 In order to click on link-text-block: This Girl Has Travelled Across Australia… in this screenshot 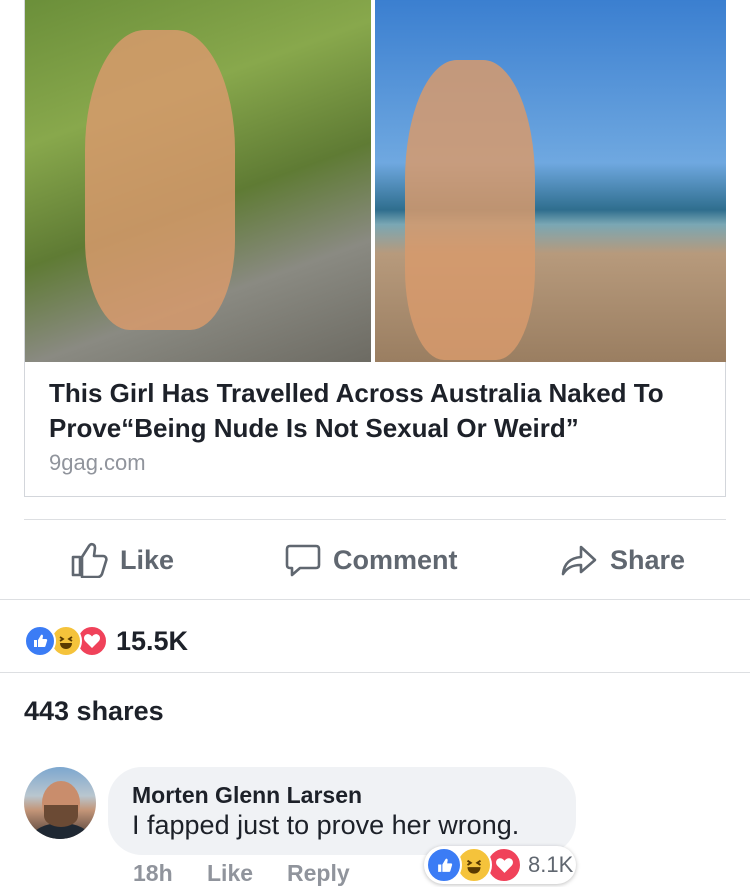, I will do `click(374, 427)`.